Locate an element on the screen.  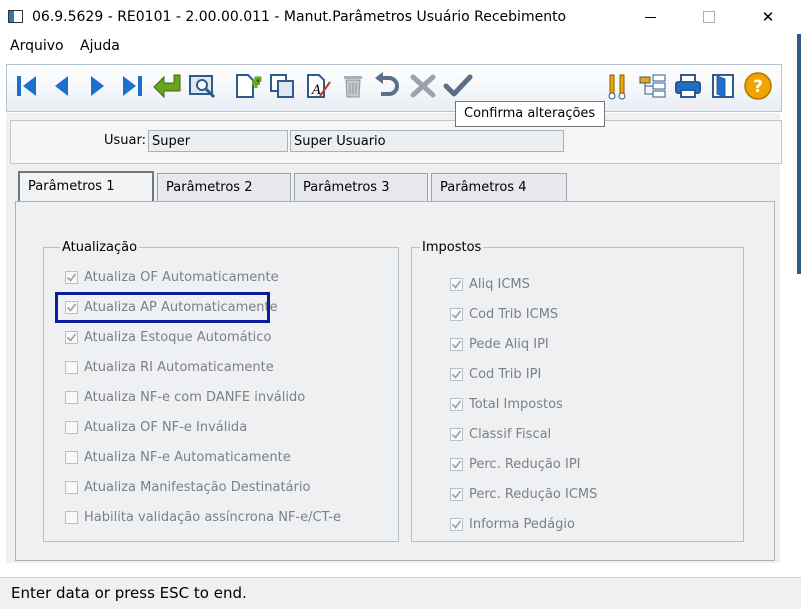
checkbox-label: Classif Fiscal is located at coordinates (510, 434).